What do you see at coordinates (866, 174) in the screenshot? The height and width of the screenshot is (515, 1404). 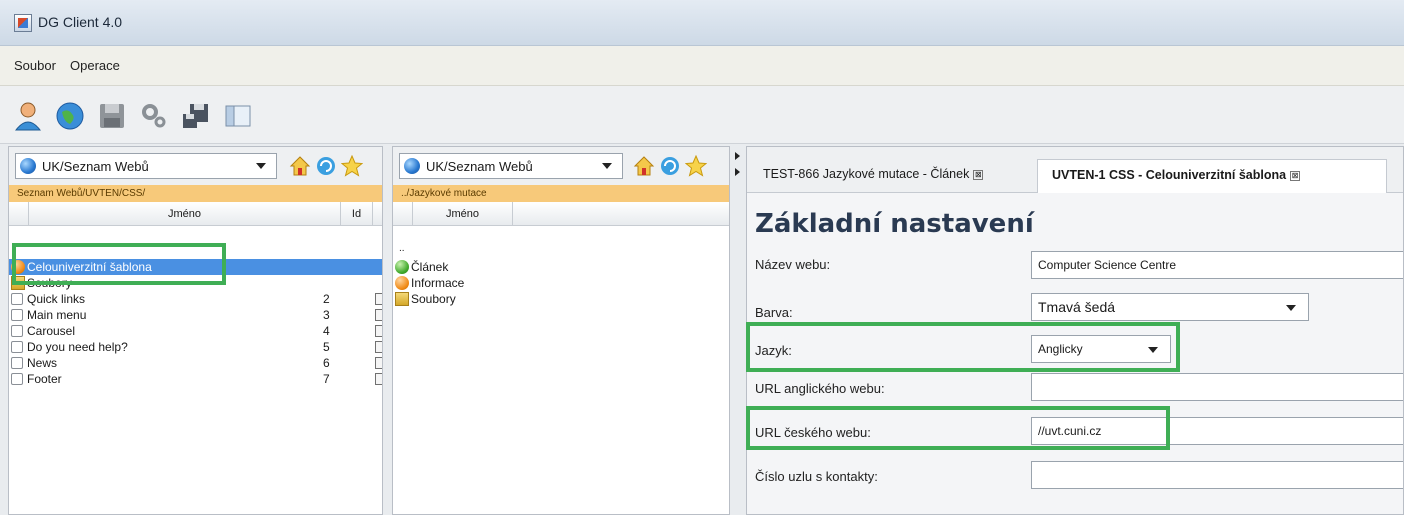 I see `tab-label: TEST-866 Jazykové mutace - Článek` at bounding box center [866, 174].